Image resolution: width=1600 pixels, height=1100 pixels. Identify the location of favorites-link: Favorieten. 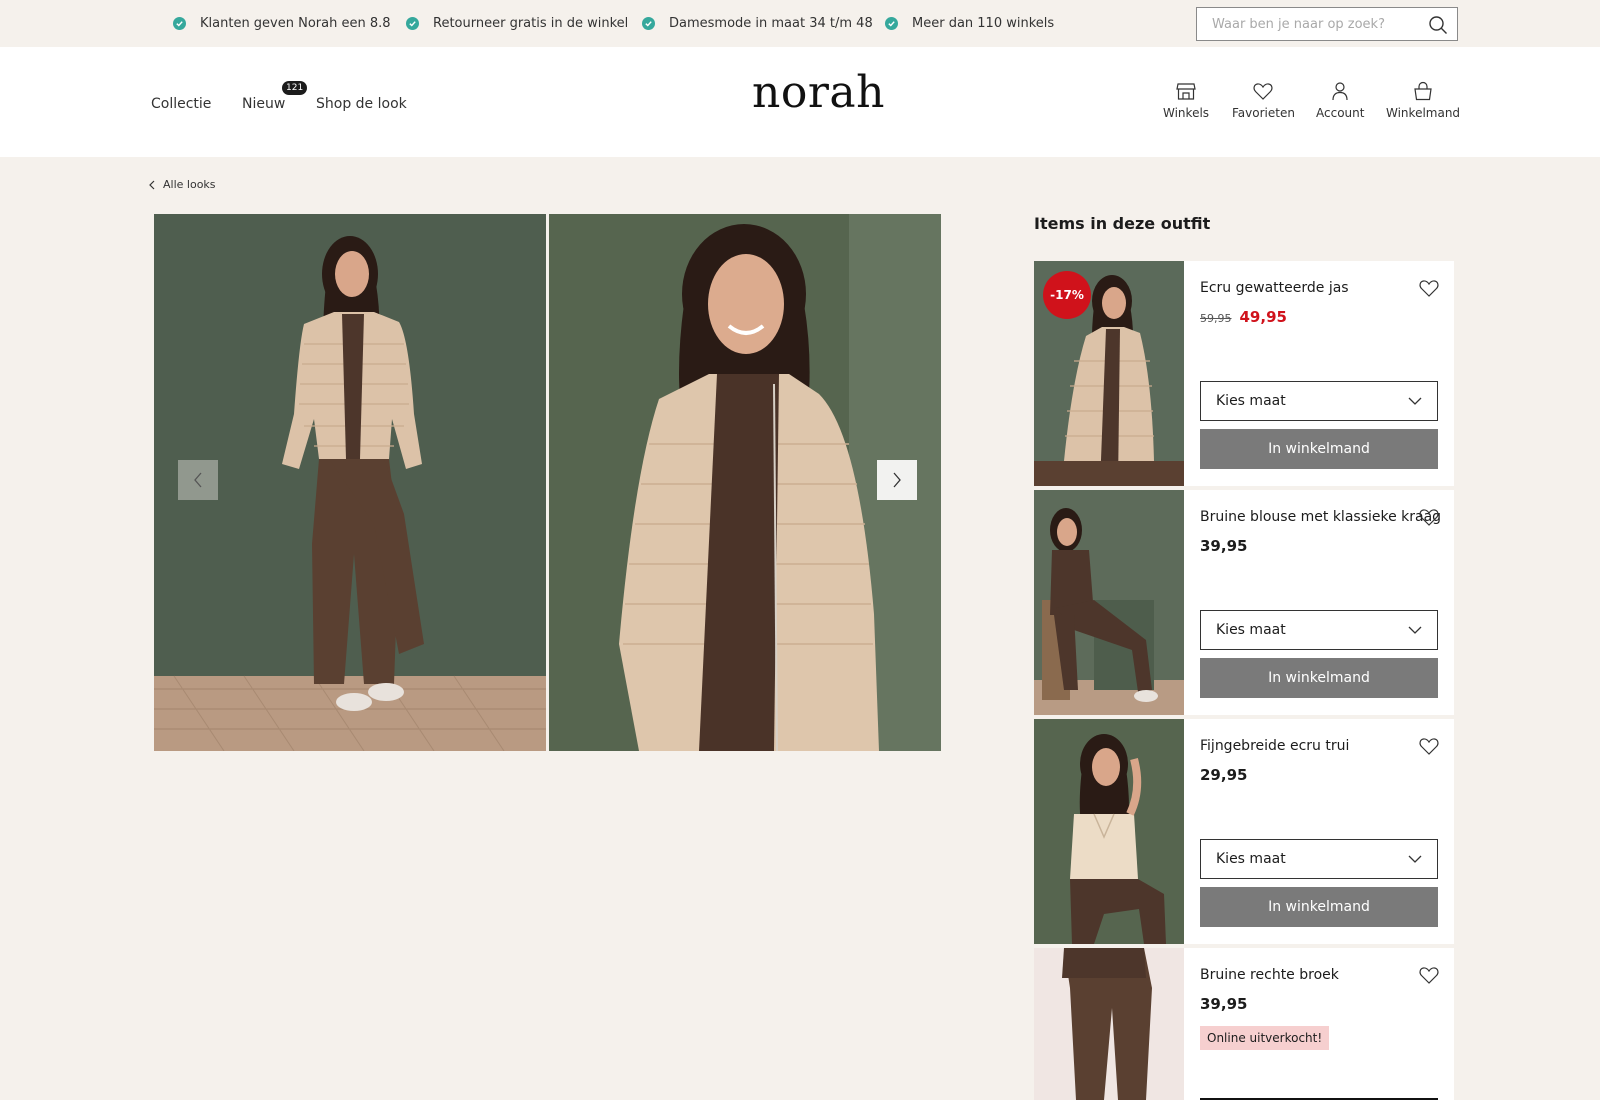
(1263, 100).